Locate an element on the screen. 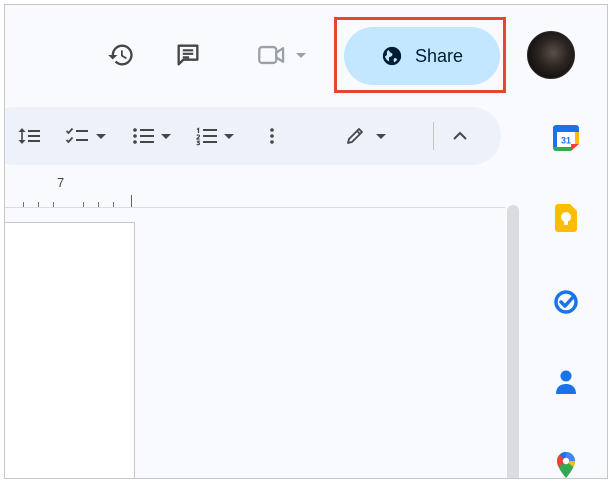 Image resolution: width=612 pixels, height=483 pixels. checklist-button is located at coordinates (86, 136).